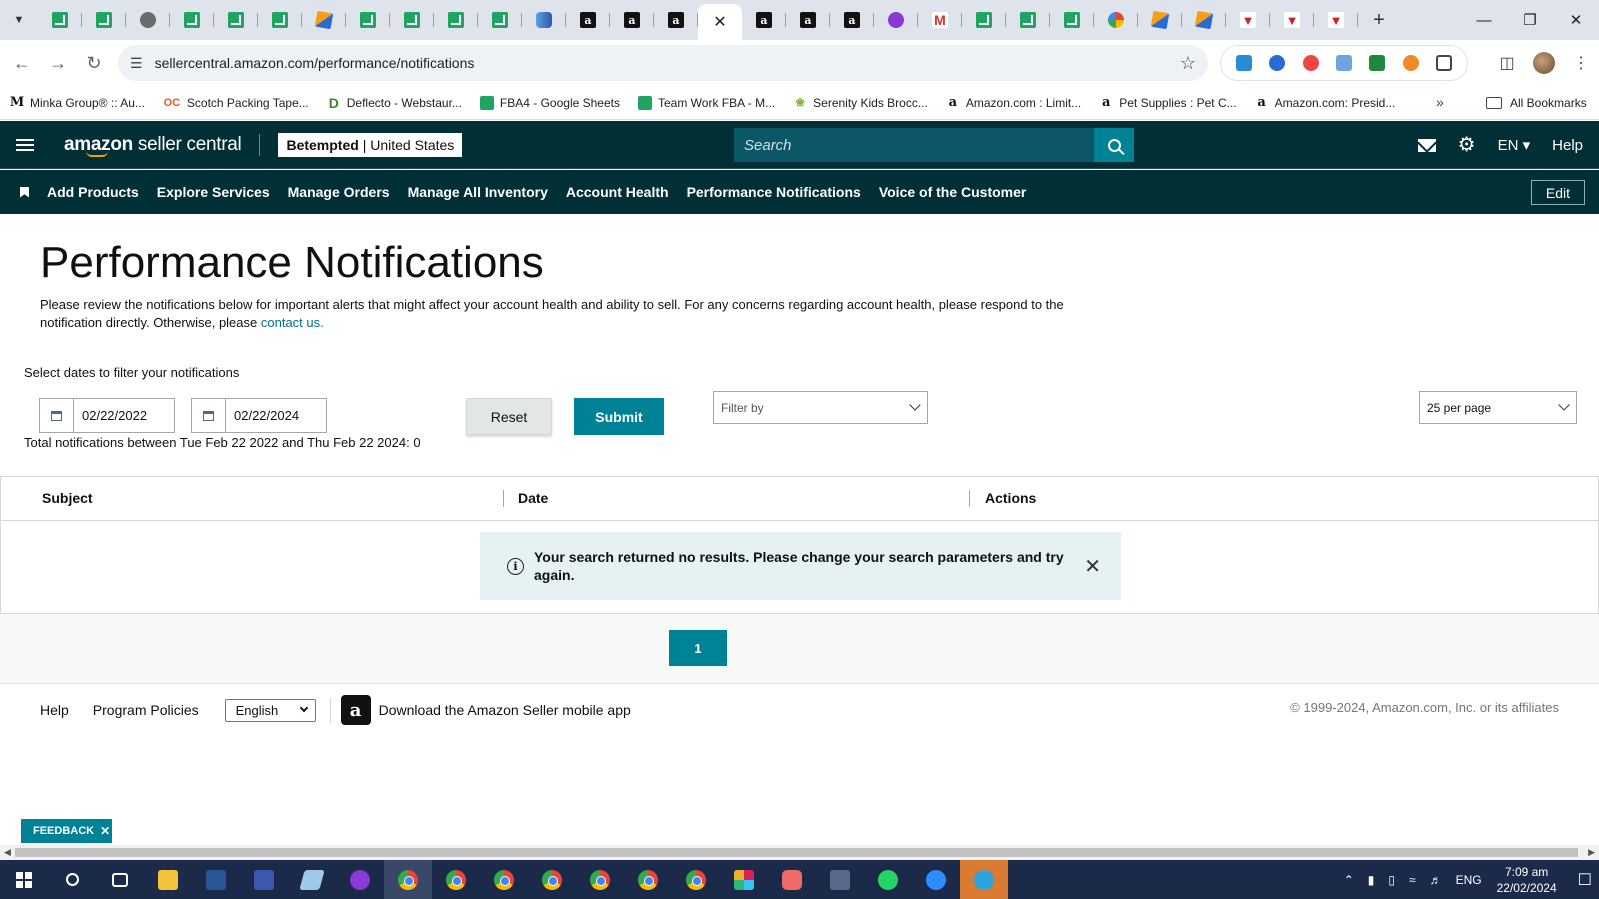 The width and height of the screenshot is (1599, 899). What do you see at coordinates (1581, 63) in the screenshot?
I see `kebab-menu-icon: ⋮` at bounding box center [1581, 63].